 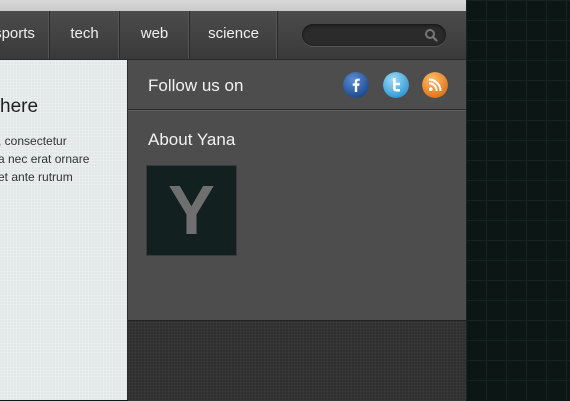 What do you see at coordinates (396, 85) in the screenshot?
I see `twitter-icon` at bounding box center [396, 85].